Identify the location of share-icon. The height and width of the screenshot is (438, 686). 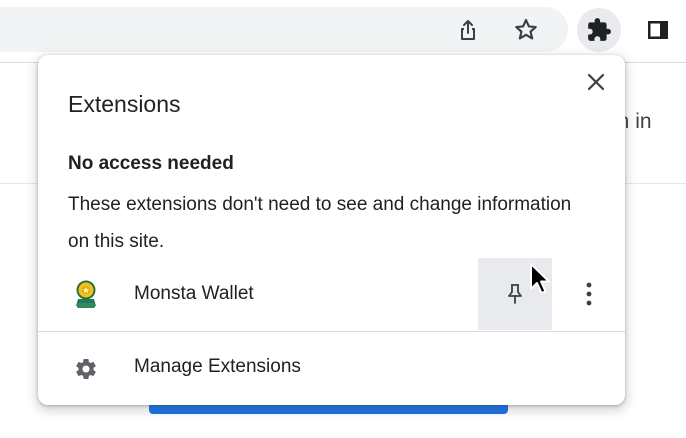
(468, 30).